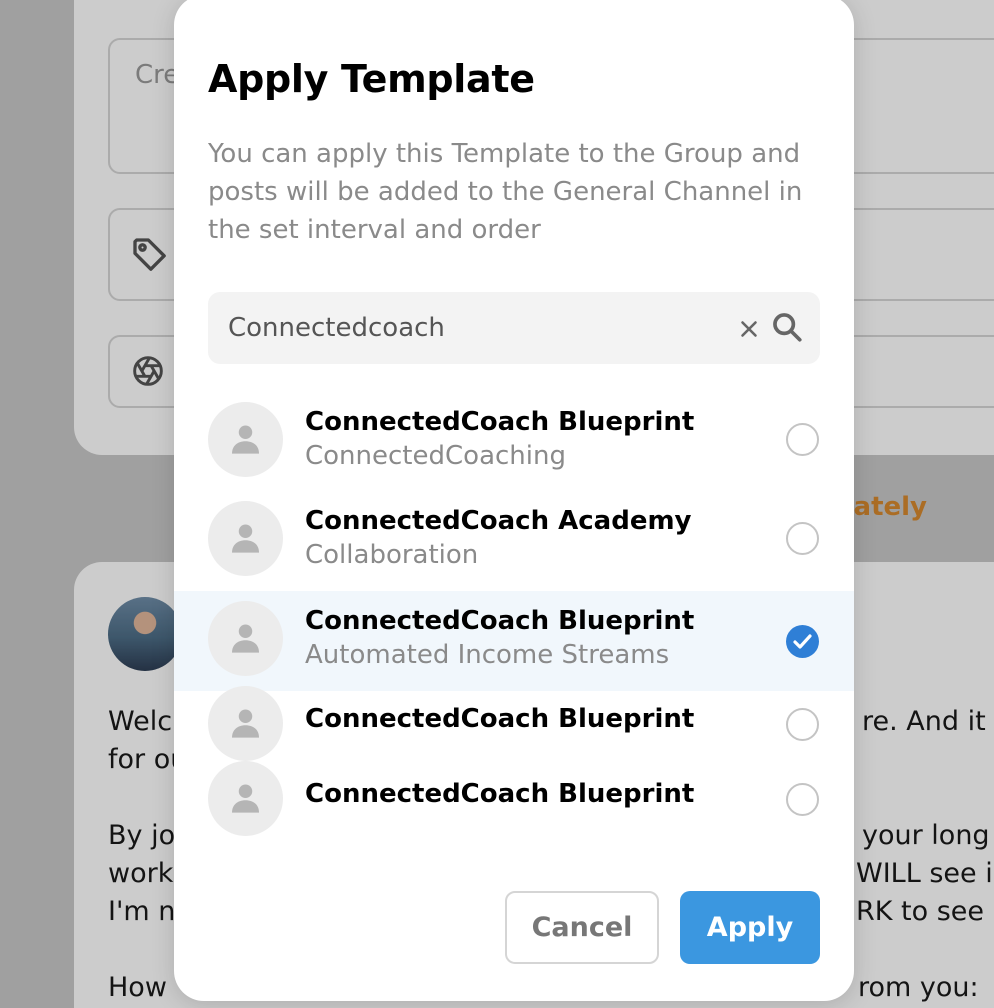 This screenshot has width=994, height=1008. Describe the element at coordinates (487, 655) in the screenshot. I see `template-subtitle: Automated Income Streams` at that location.